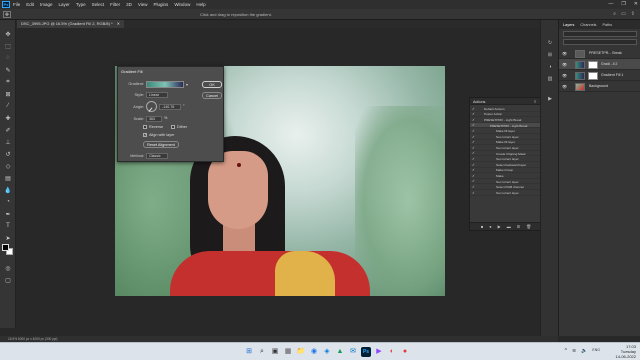  Describe the element at coordinates (610, 4) in the screenshot. I see `minimize-button: —` at that location.